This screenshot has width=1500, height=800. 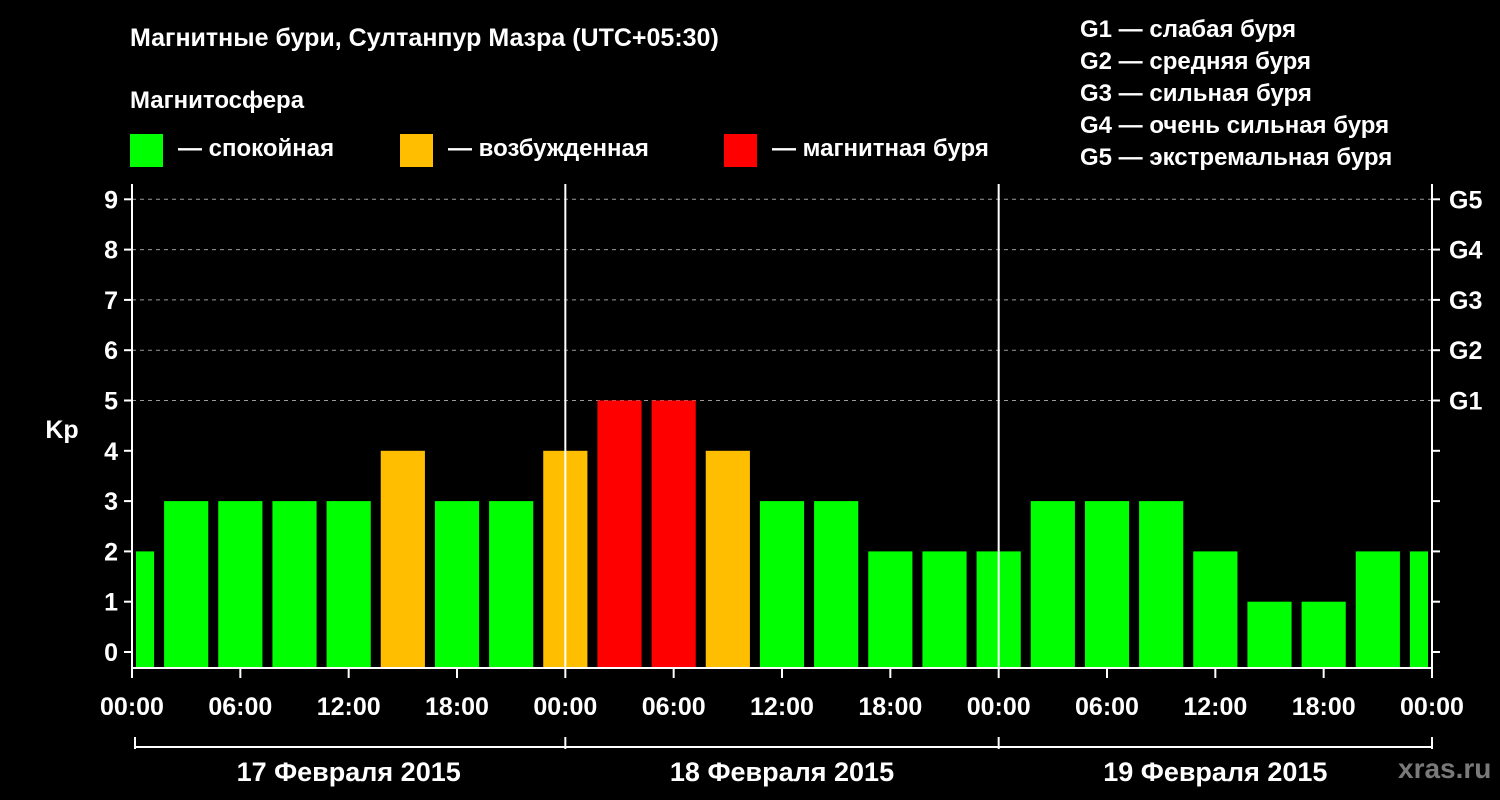 I want to click on g-level-label-g3: G3, so click(x=1465, y=301).